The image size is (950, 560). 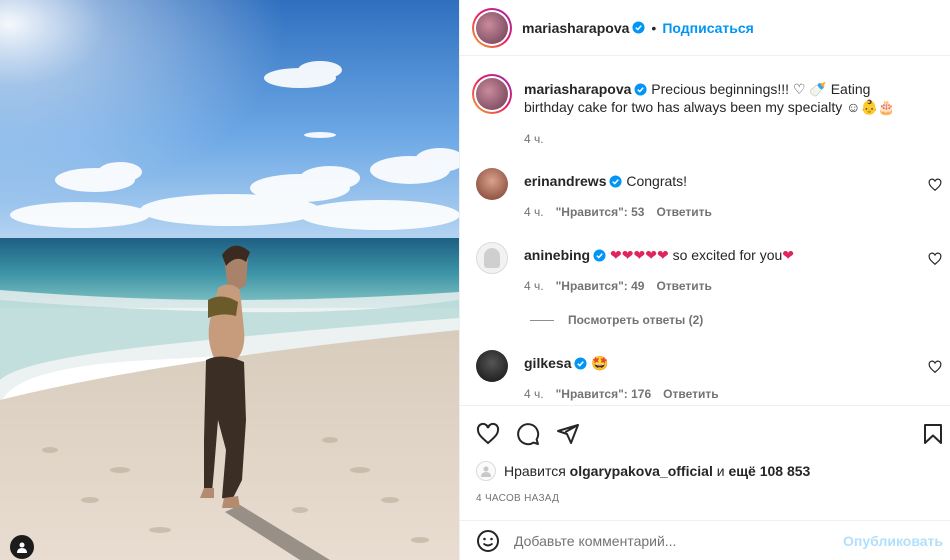 What do you see at coordinates (788, 255) in the screenshot?
I see `red-heart-icon: ❤` at bounding box center [788, 255].